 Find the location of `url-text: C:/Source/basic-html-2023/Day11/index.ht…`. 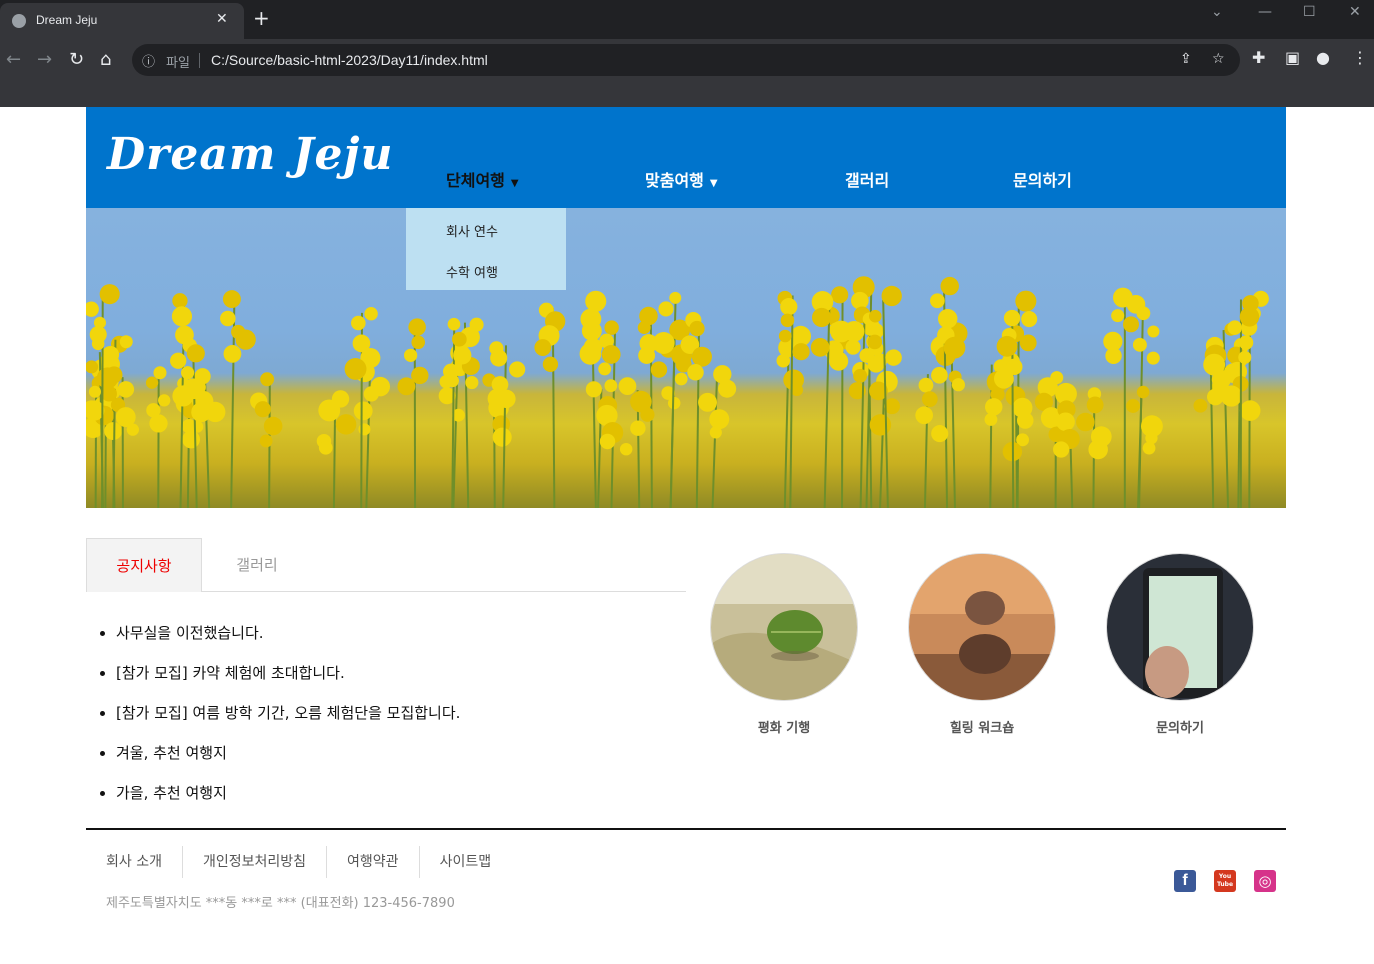

url-text: C:/Source/basic-html-2023/Day11/index.ht… is located at coordinates (349, 60).